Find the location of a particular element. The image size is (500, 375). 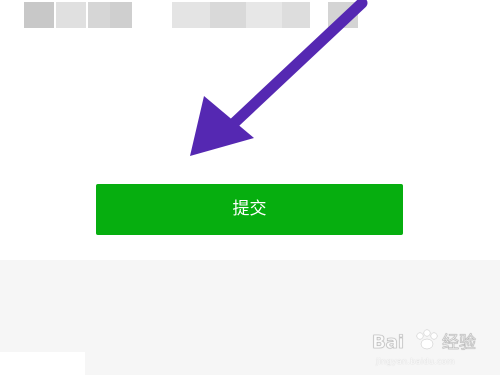

blurred-header is located at coordinates (250, 15).